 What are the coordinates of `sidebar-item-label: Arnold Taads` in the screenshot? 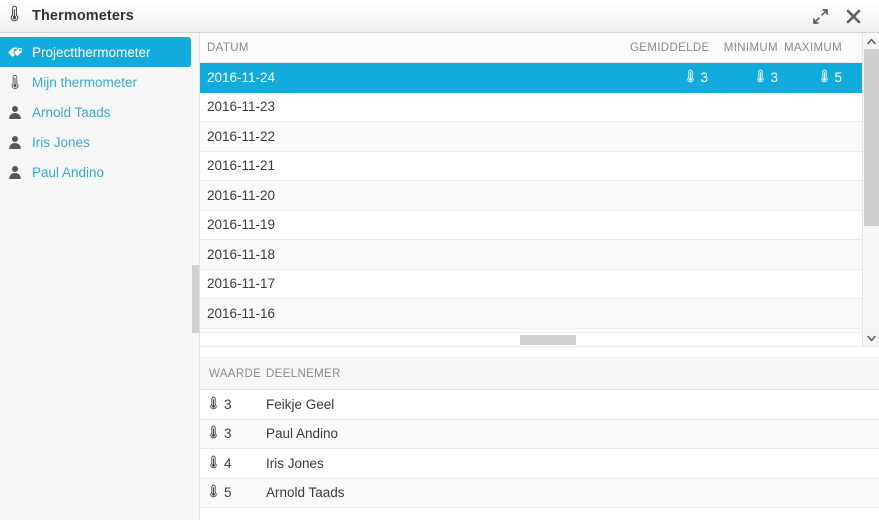 It's located at (71, 112).